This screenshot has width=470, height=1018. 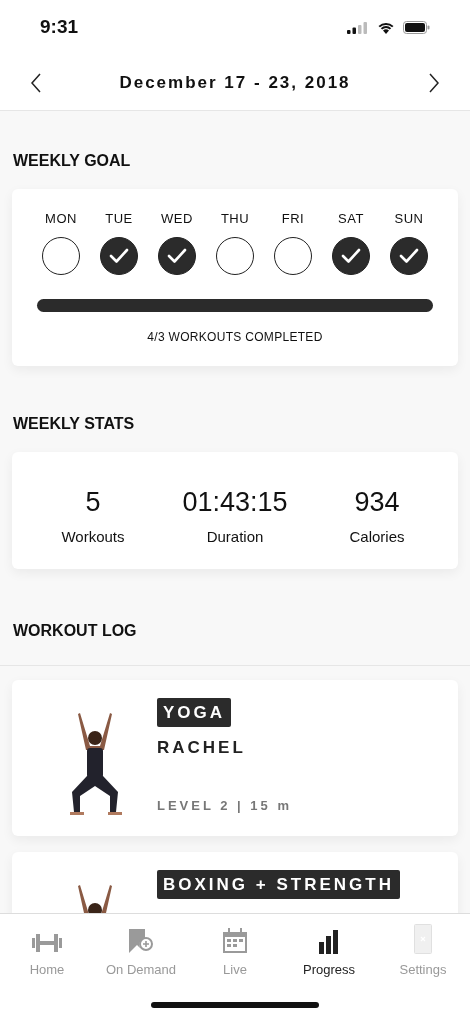 What do you see at coordinates (75, 630) in the screenshot?
I see `section-title: WORKOUT LOG` at bounding box center [75, 630].